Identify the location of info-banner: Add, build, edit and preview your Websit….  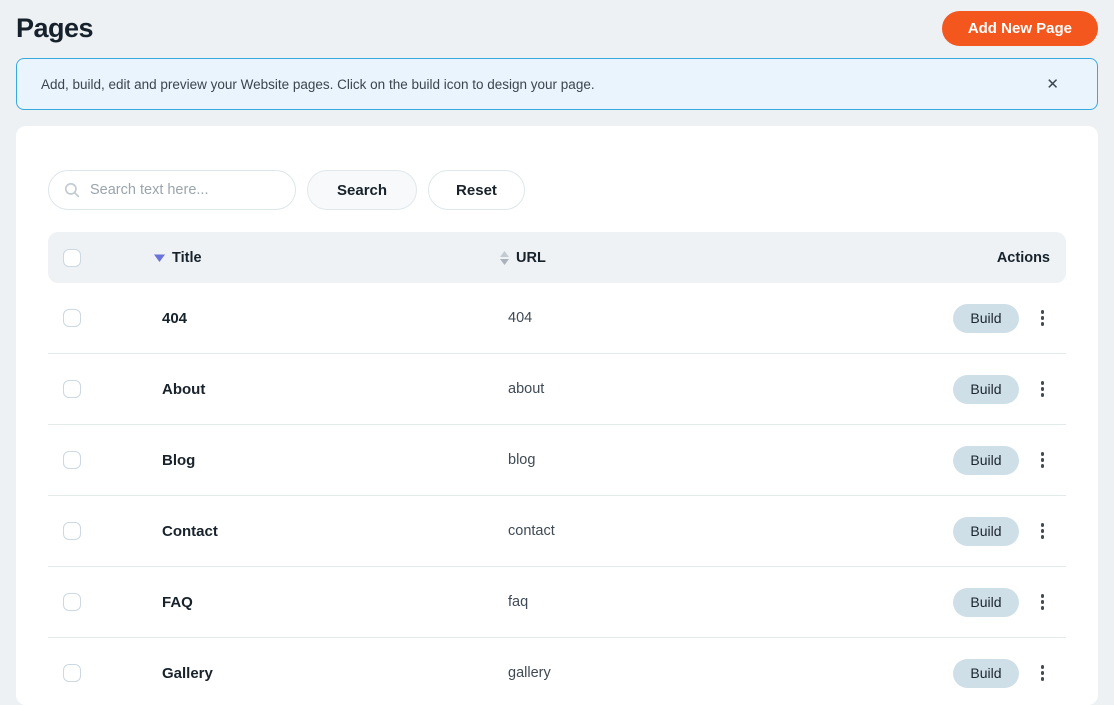
(557, 84).